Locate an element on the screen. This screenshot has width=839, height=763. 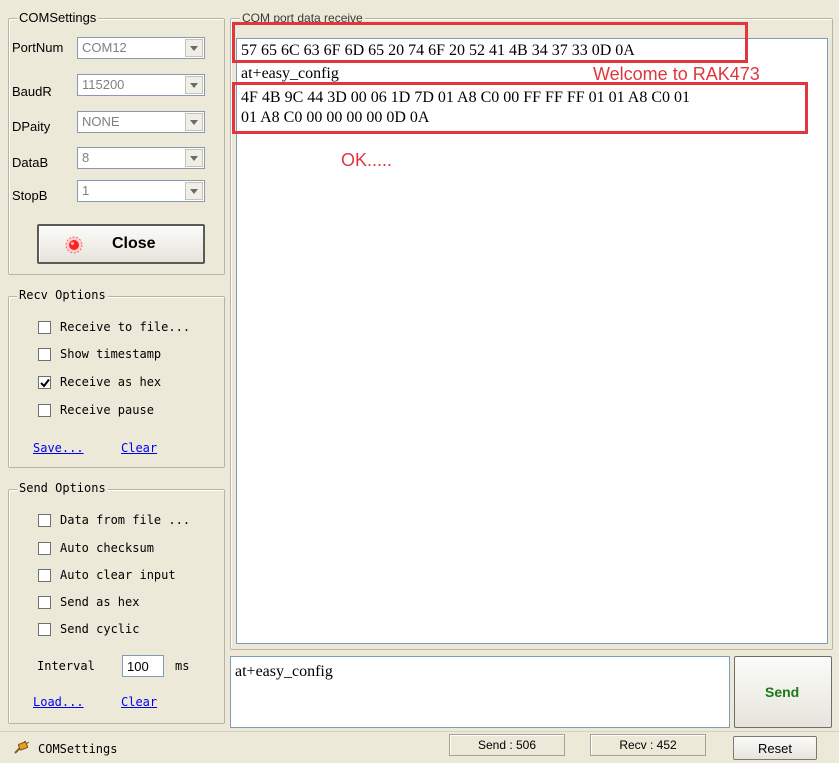
show-timestamp-checkbox: Show timestamp is located at coordinates (99, 354).